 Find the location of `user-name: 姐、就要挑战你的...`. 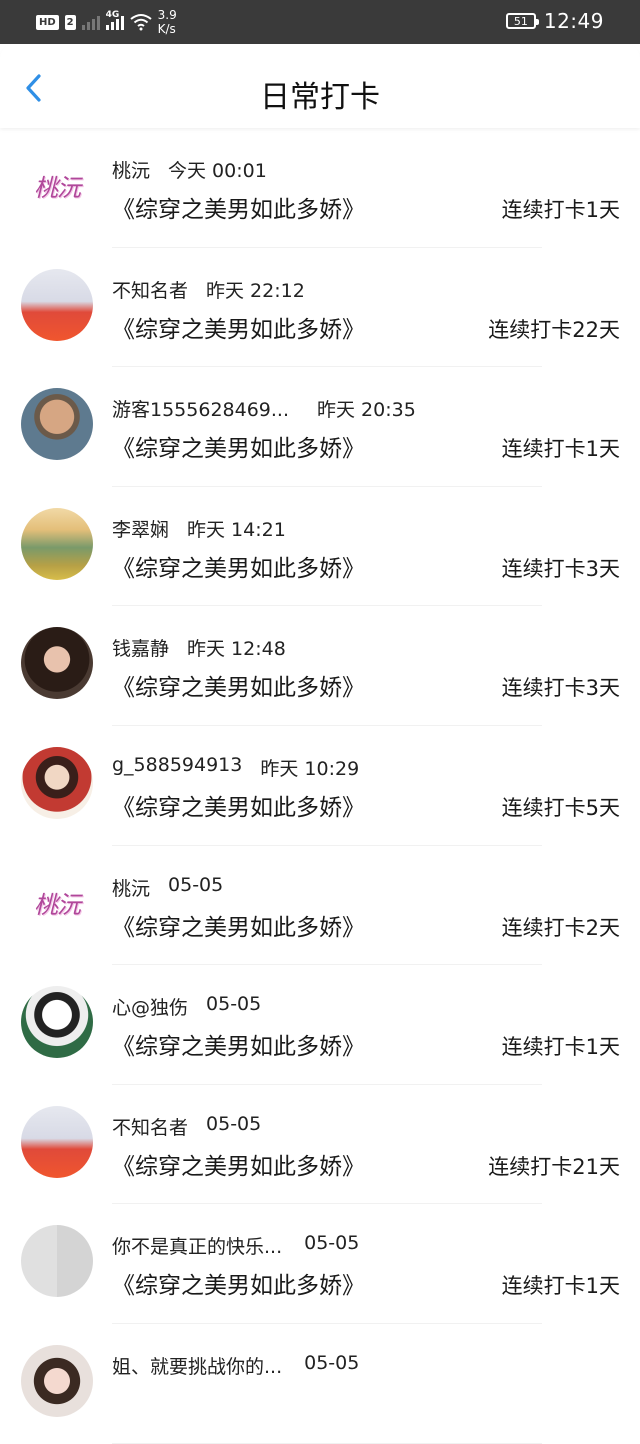

user-name: 姐、就要挑战你的... is located at coordinates (197, 1366).